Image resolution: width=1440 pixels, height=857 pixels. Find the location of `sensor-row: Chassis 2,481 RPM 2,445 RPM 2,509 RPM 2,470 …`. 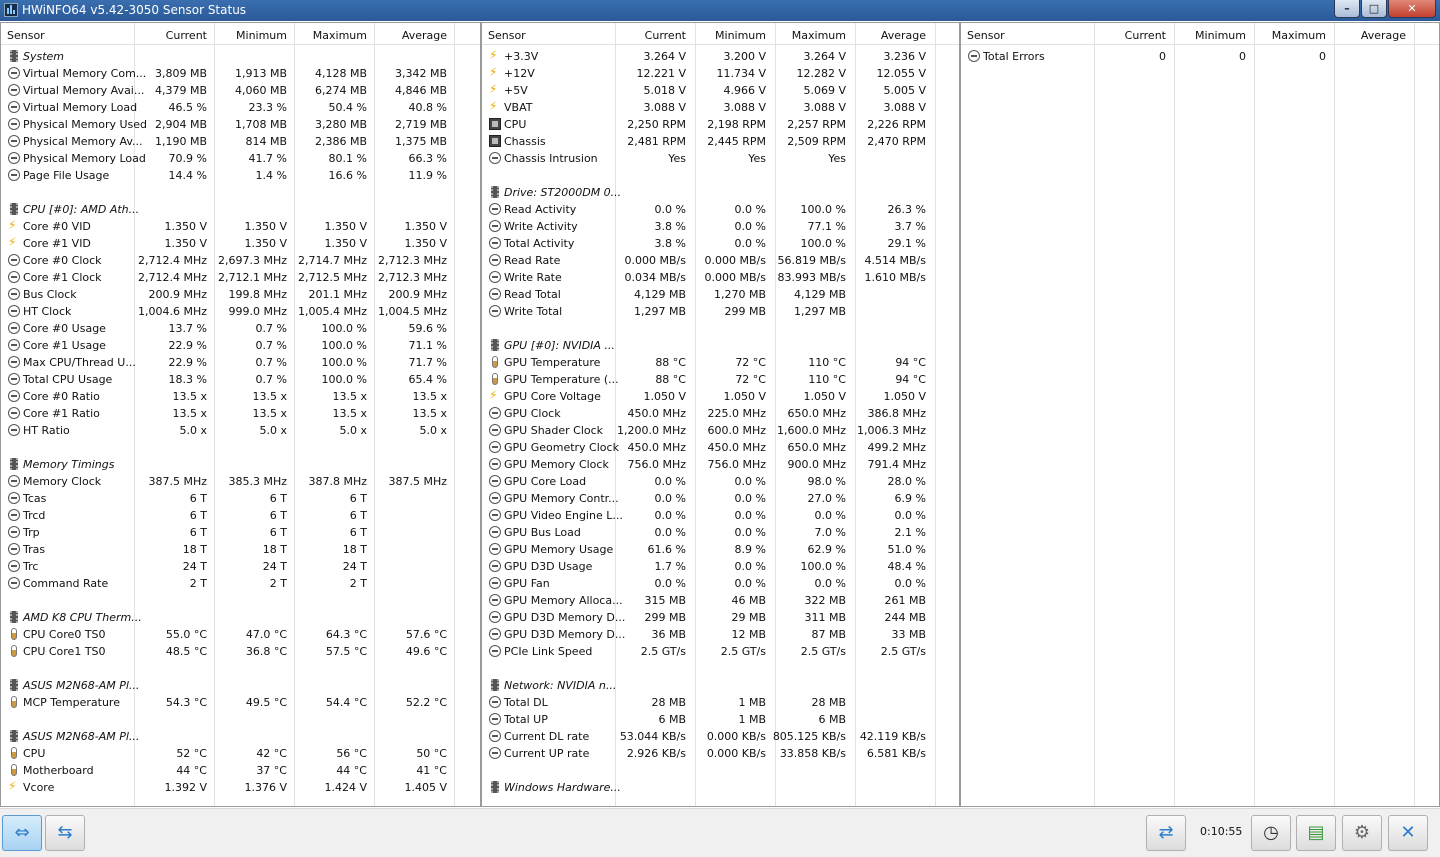

sensor-row: Chassis 2,481 RPM 2,445 RPM 2,509 RPM 2,470 … is located at coordinates (720, 142).